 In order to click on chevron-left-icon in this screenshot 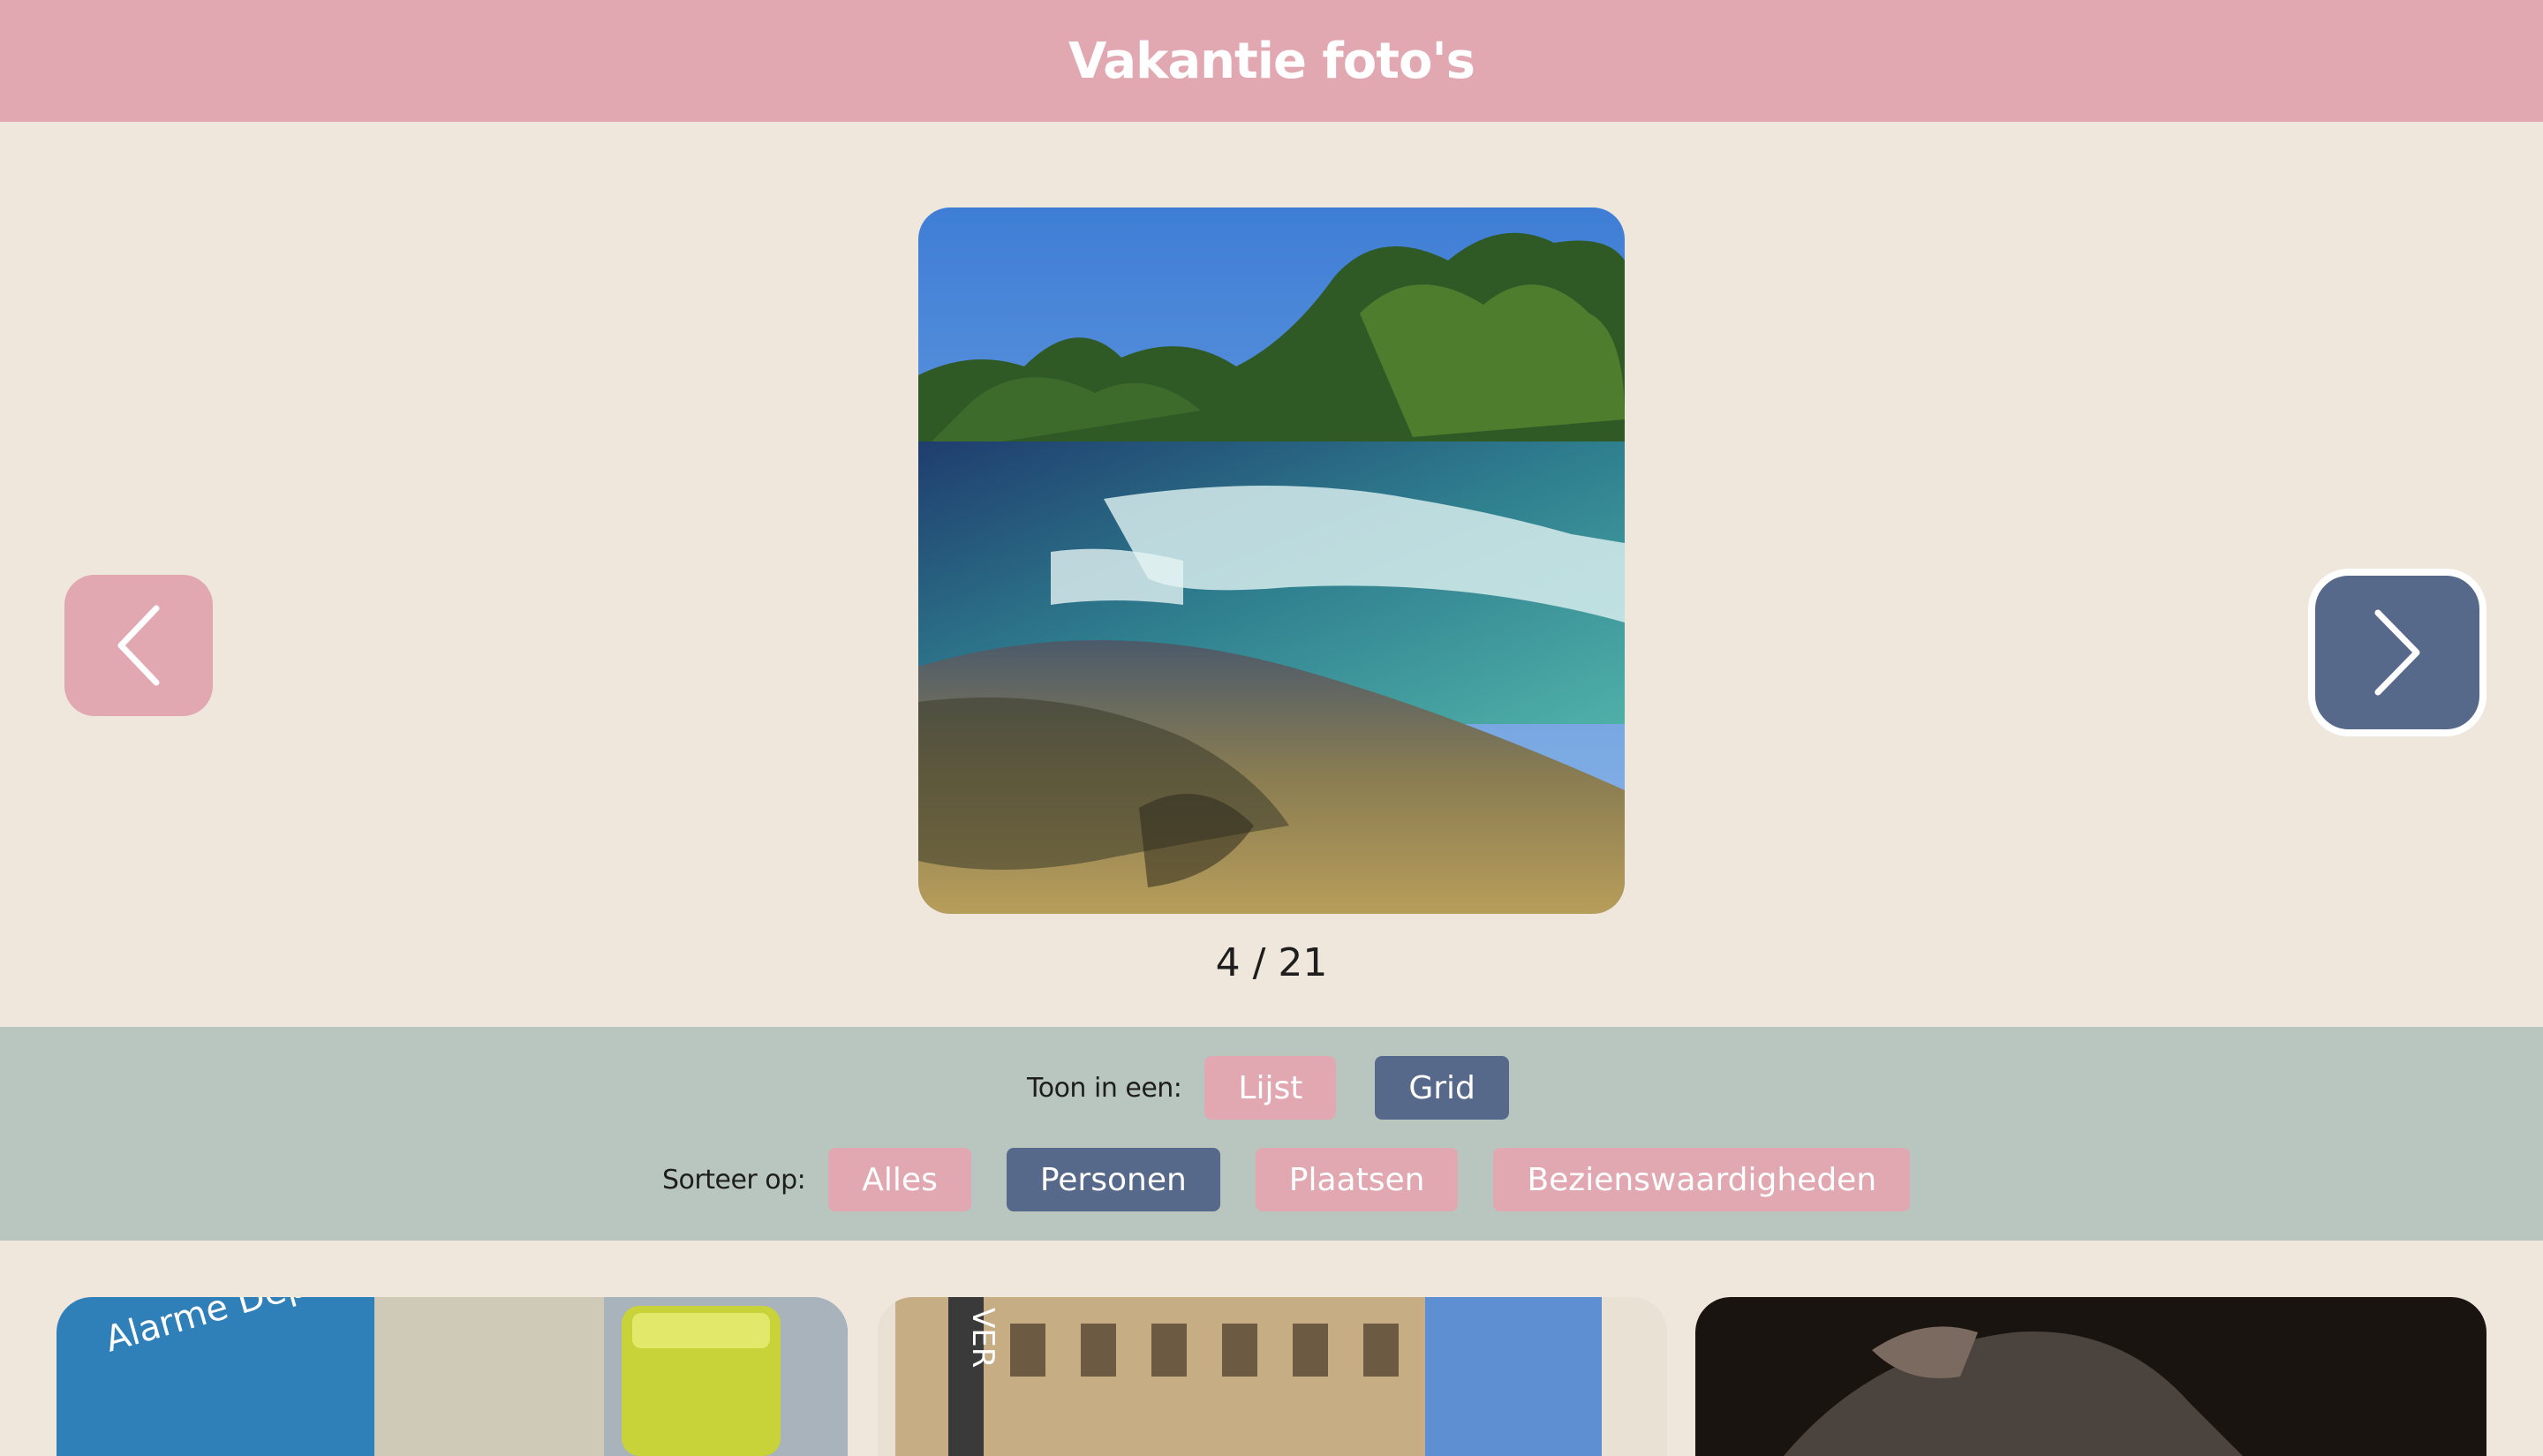, I will do `click(138, 645)`.